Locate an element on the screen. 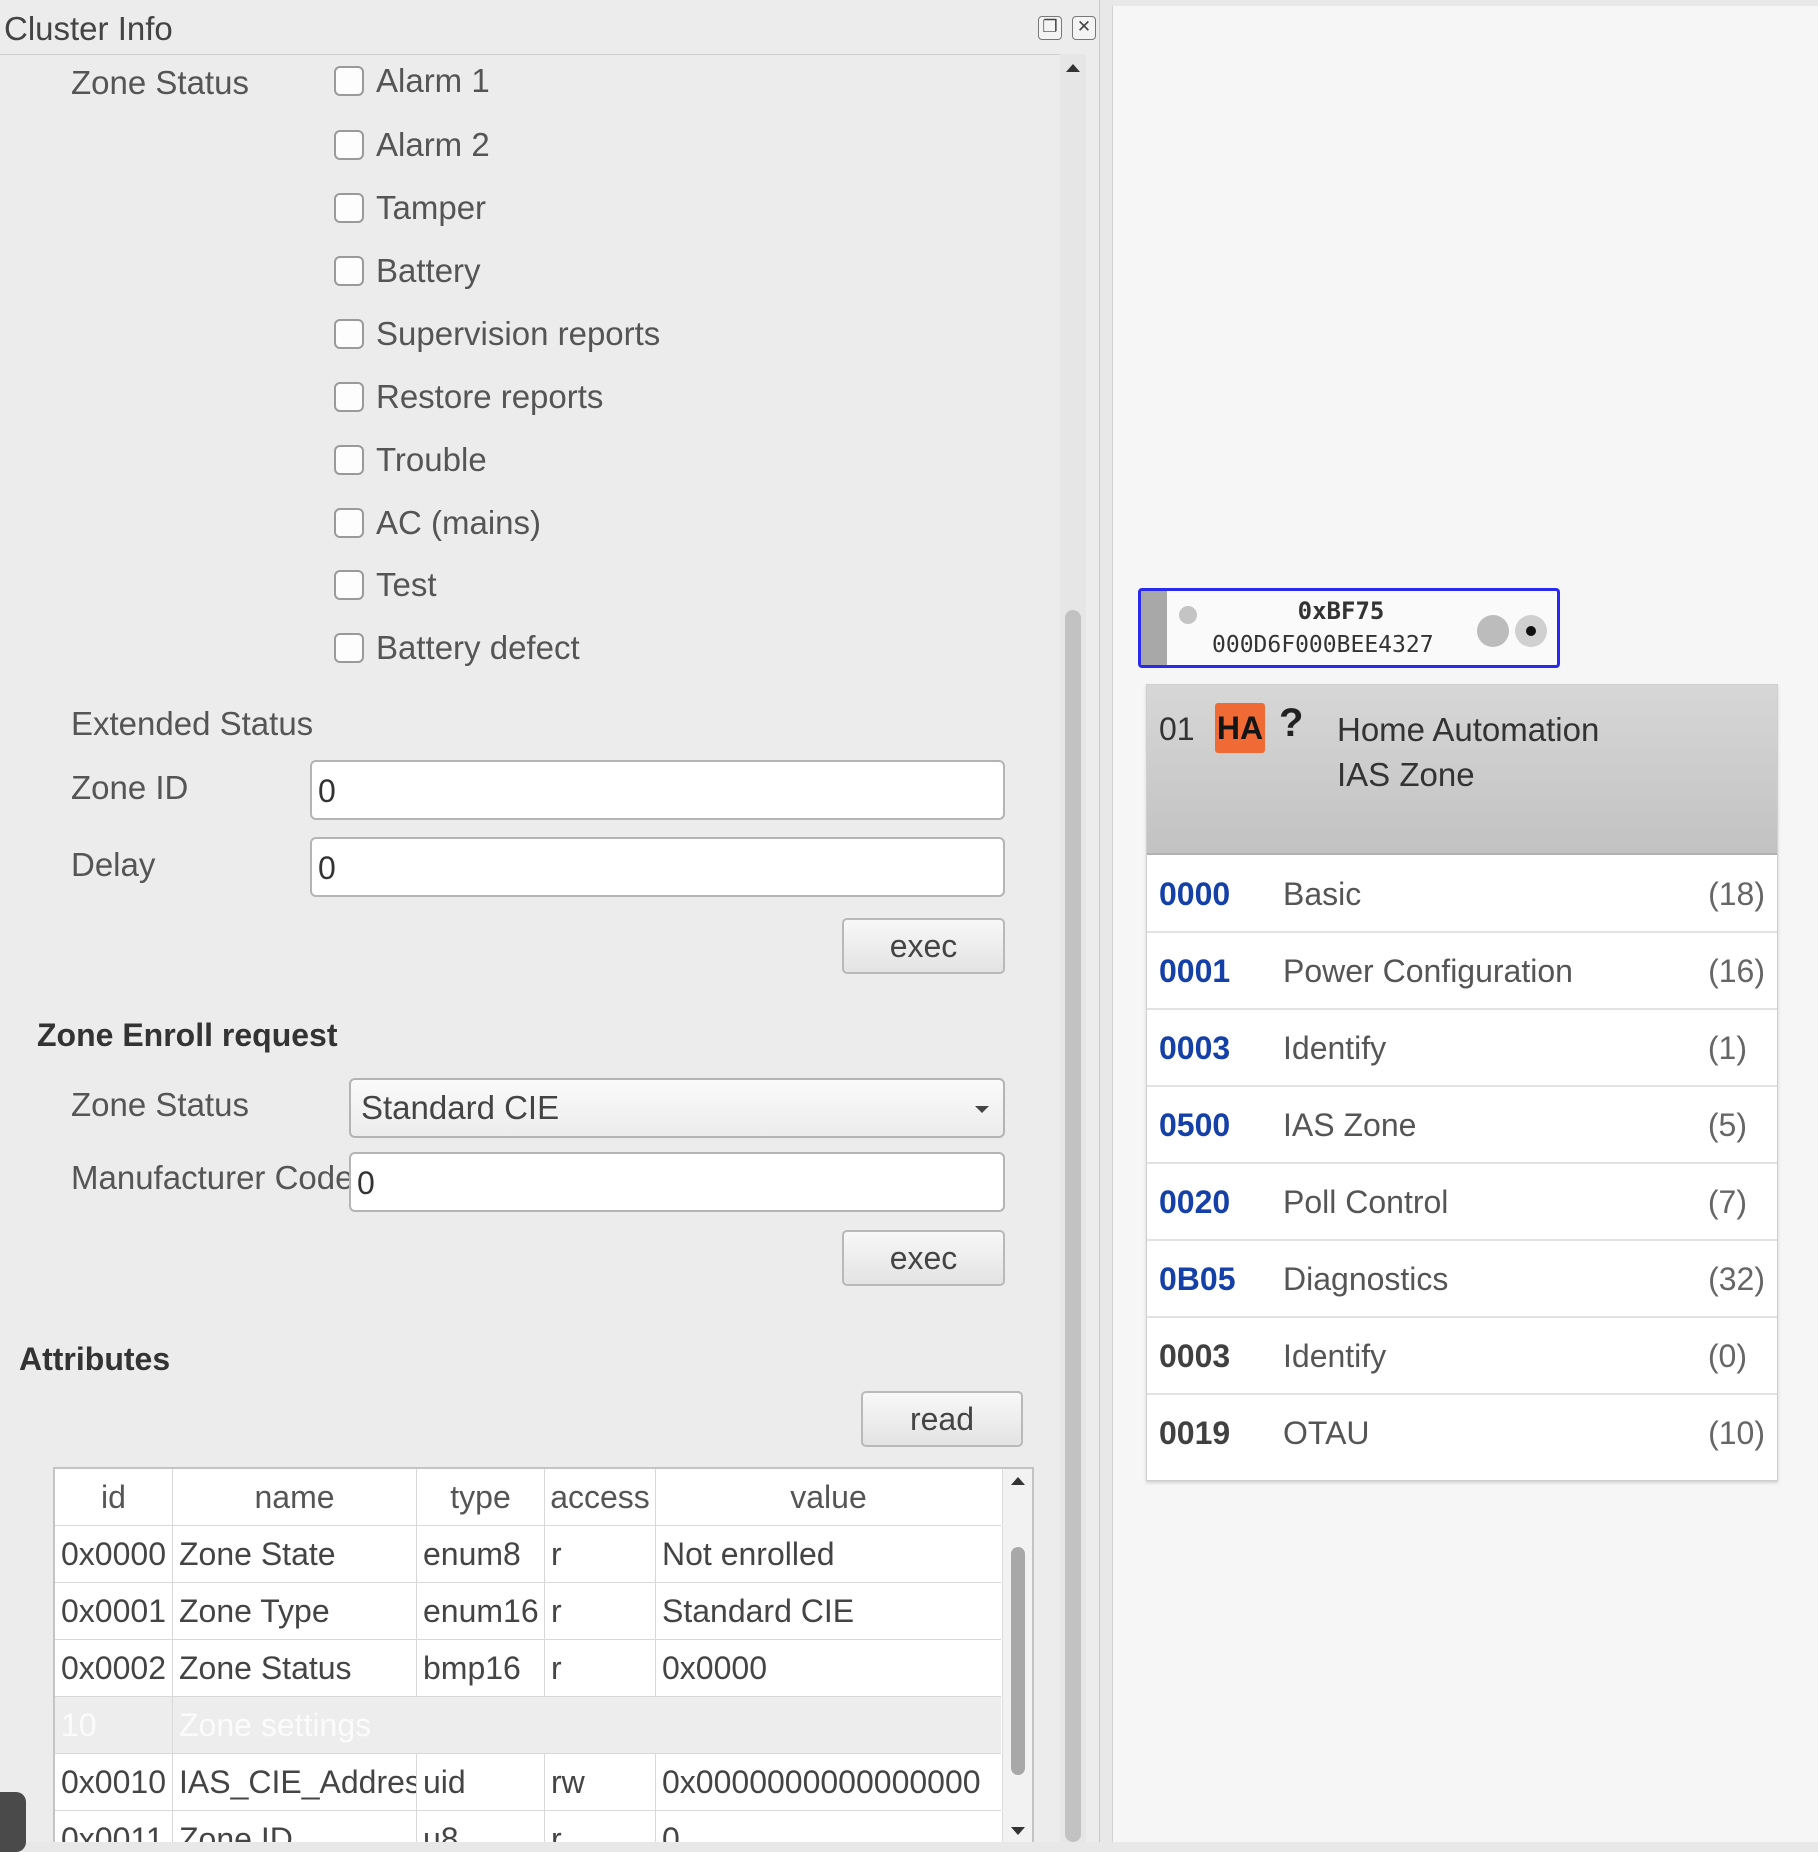 The height and width of the screenshot is (1852, 1818). cluster-id: 0001 is located at coordinates (1195, 971).